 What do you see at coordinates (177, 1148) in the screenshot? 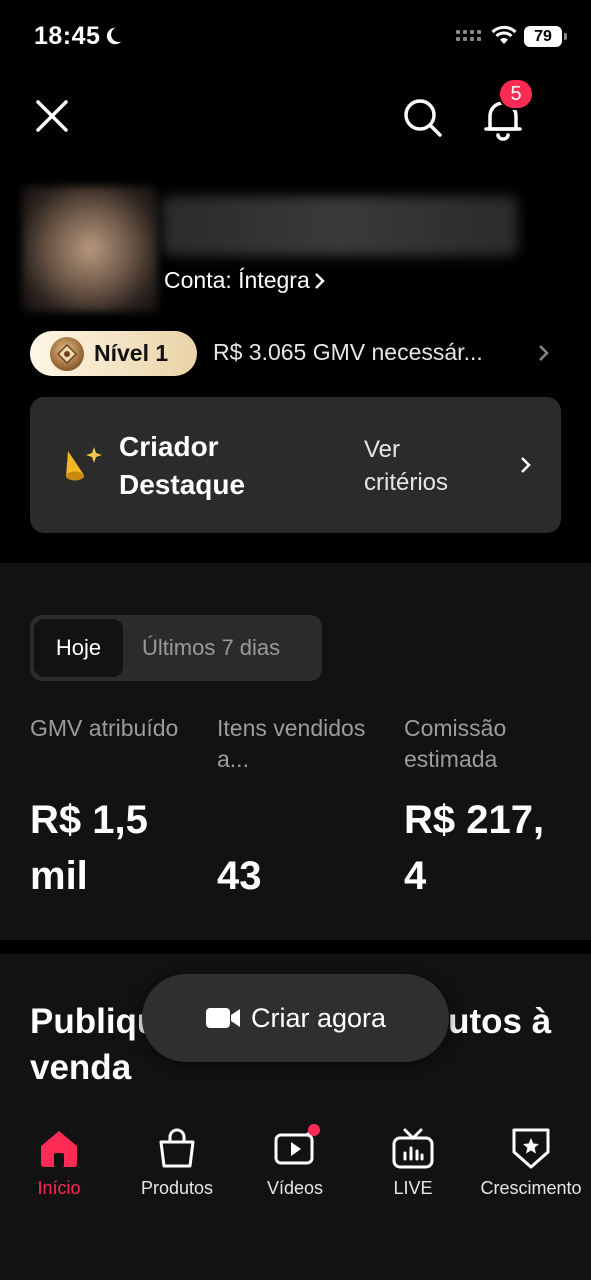
I see `bag-icon` at bounding box center [177, 1148].